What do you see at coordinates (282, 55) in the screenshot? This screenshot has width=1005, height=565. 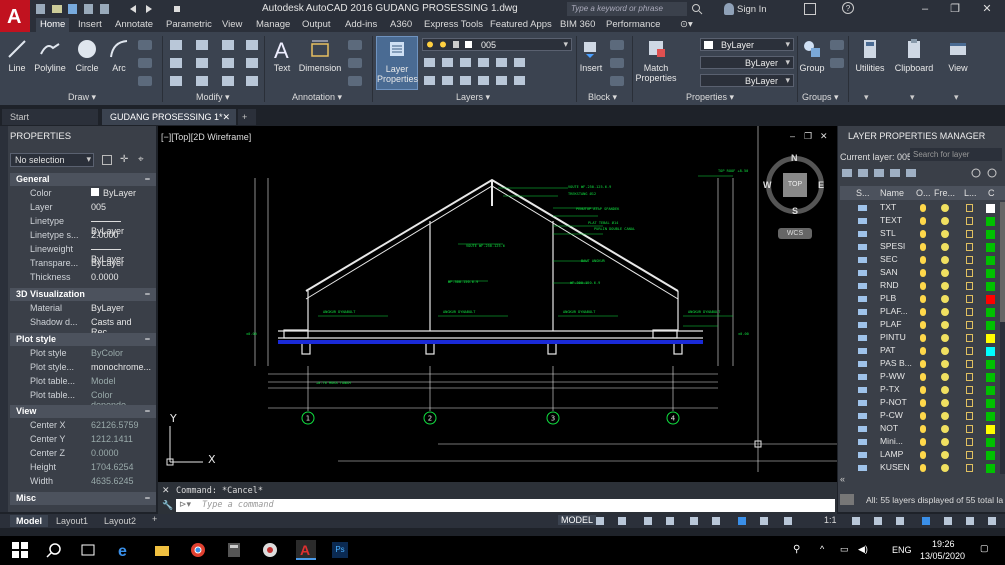 I see `text-button: A Text` at bounding box center [282, 55].